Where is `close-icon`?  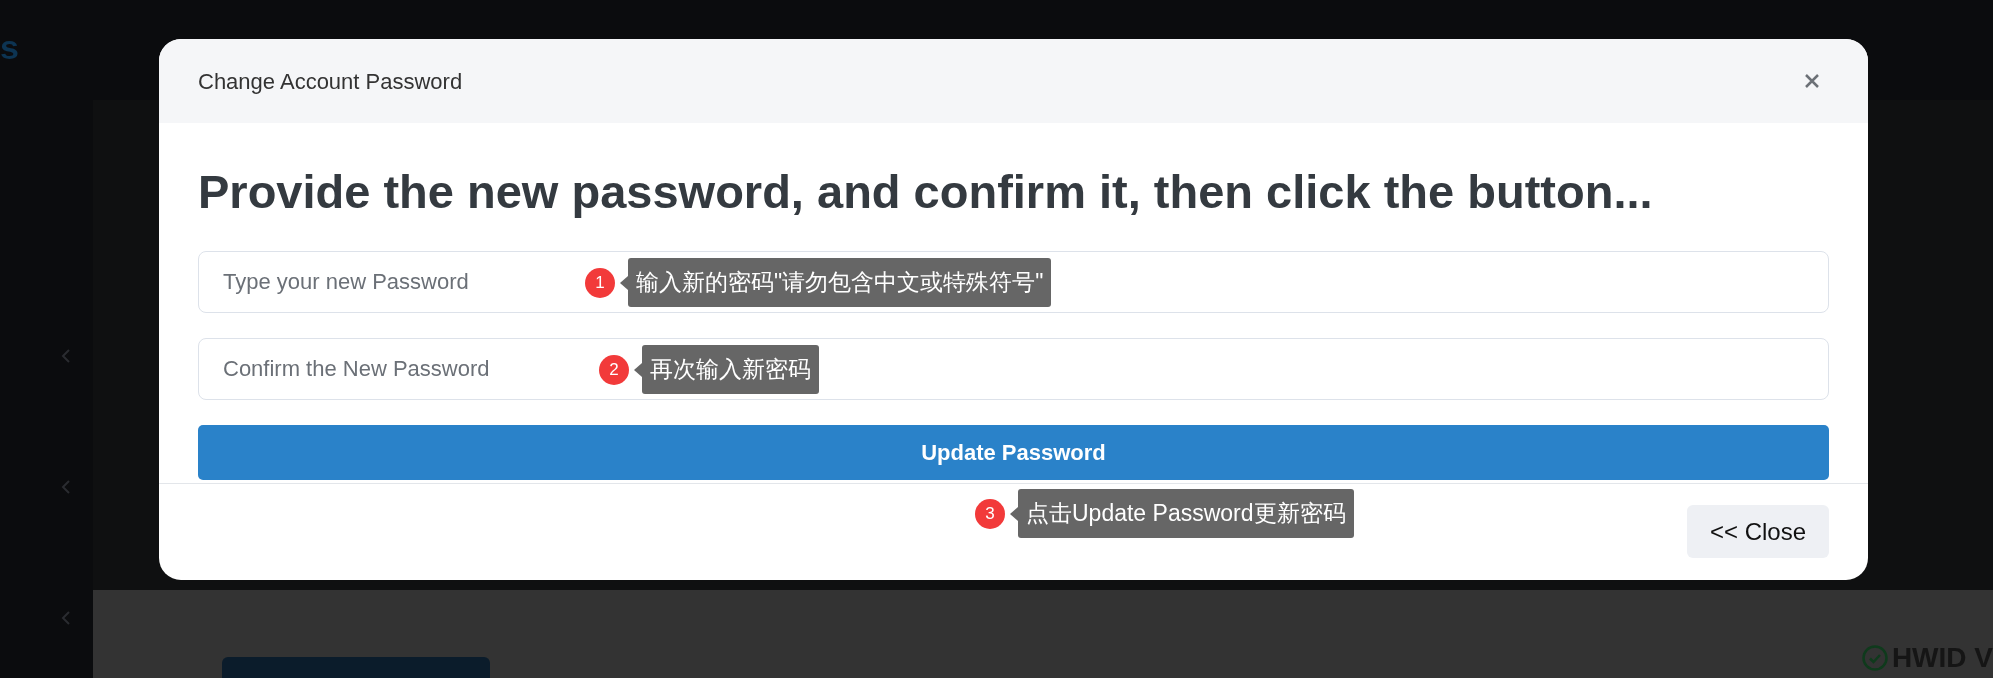
close-icon is located at coordinates (1812, 81).